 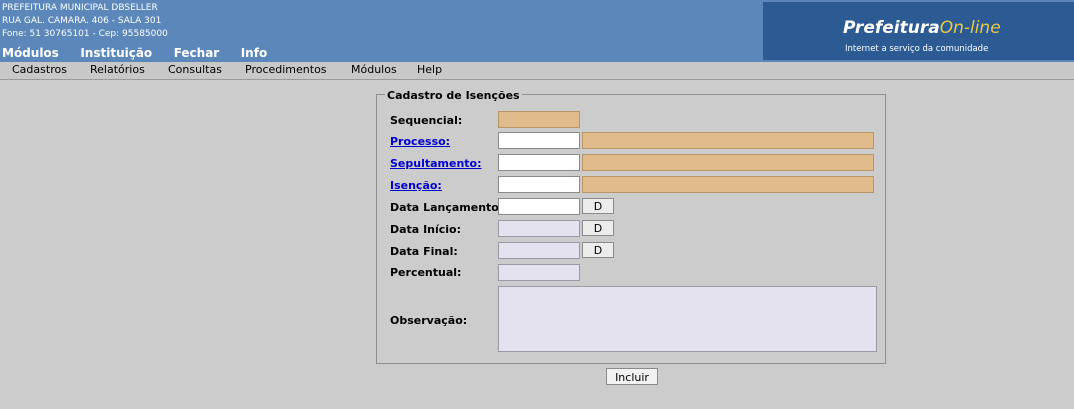 What do you see at coordinates (85, 34) in the screenshot?
I see `org-contact: Fone: 51 30765101 - Cep: 95585000` at bounding box center [85, 34].